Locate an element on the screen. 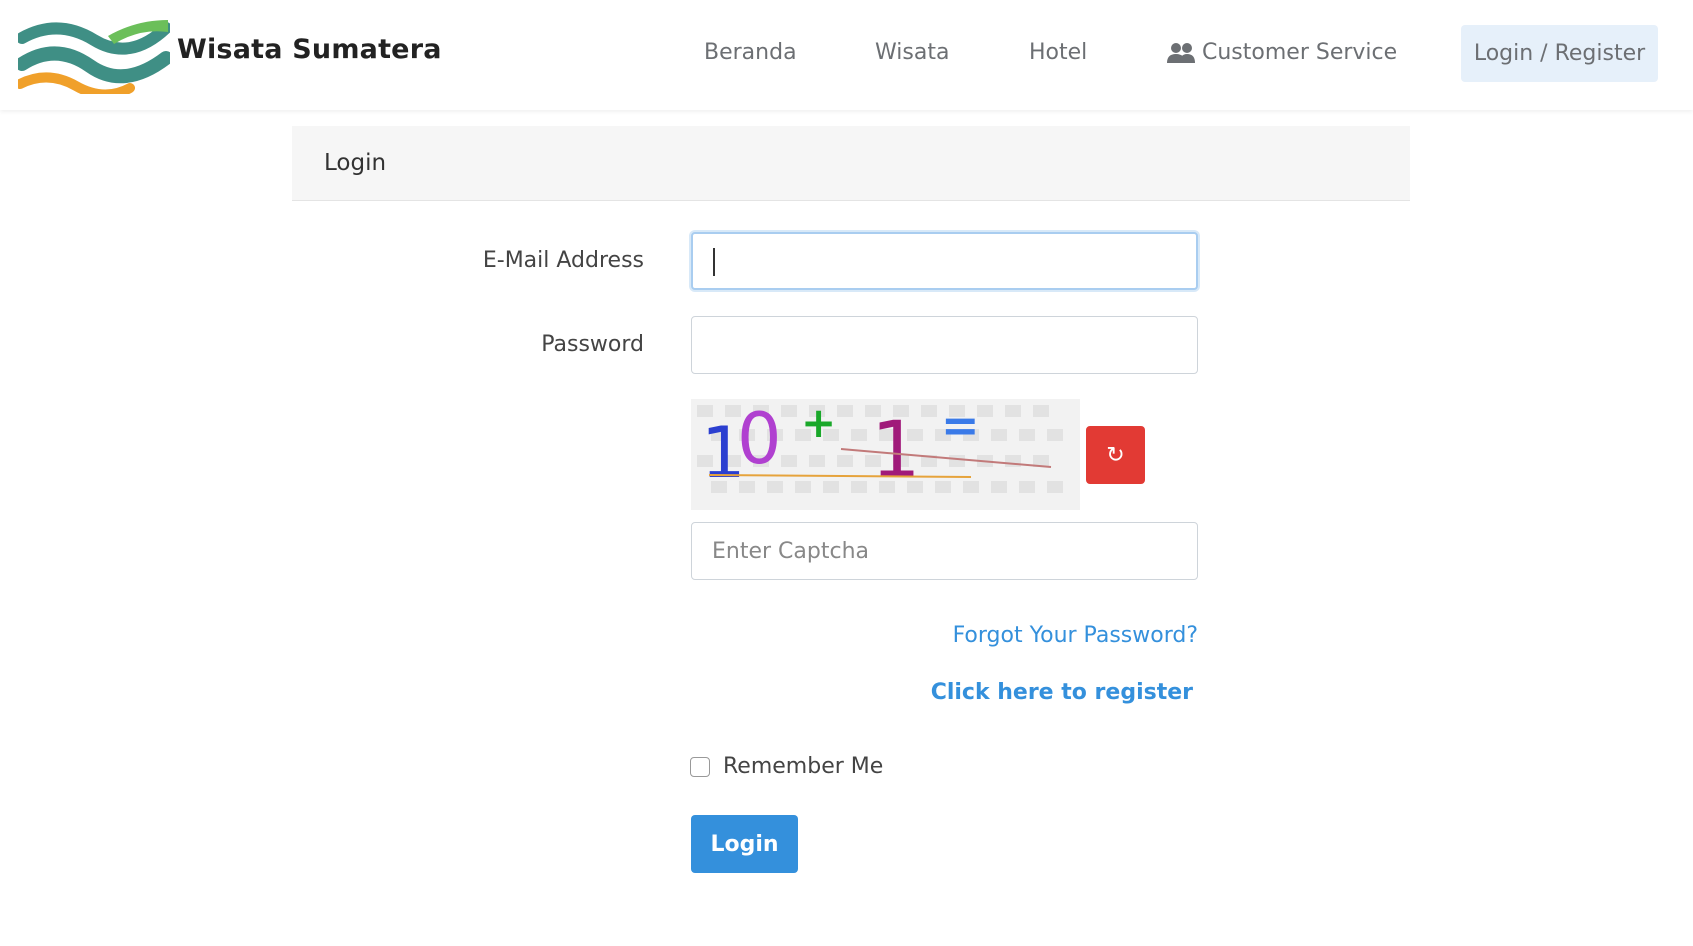 Image resolution: width=1693 pixels, height=946 pixels. captcha-input is located at coordinates (944, 551).